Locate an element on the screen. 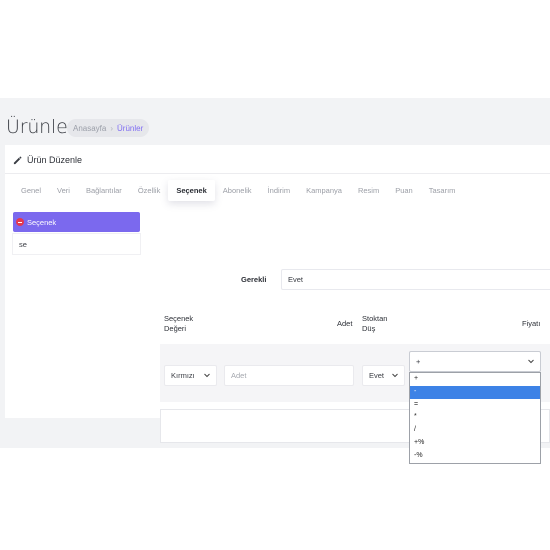 The width and height of the screenshot is (550, 550). header-divider is located at coordinates (277, 173).